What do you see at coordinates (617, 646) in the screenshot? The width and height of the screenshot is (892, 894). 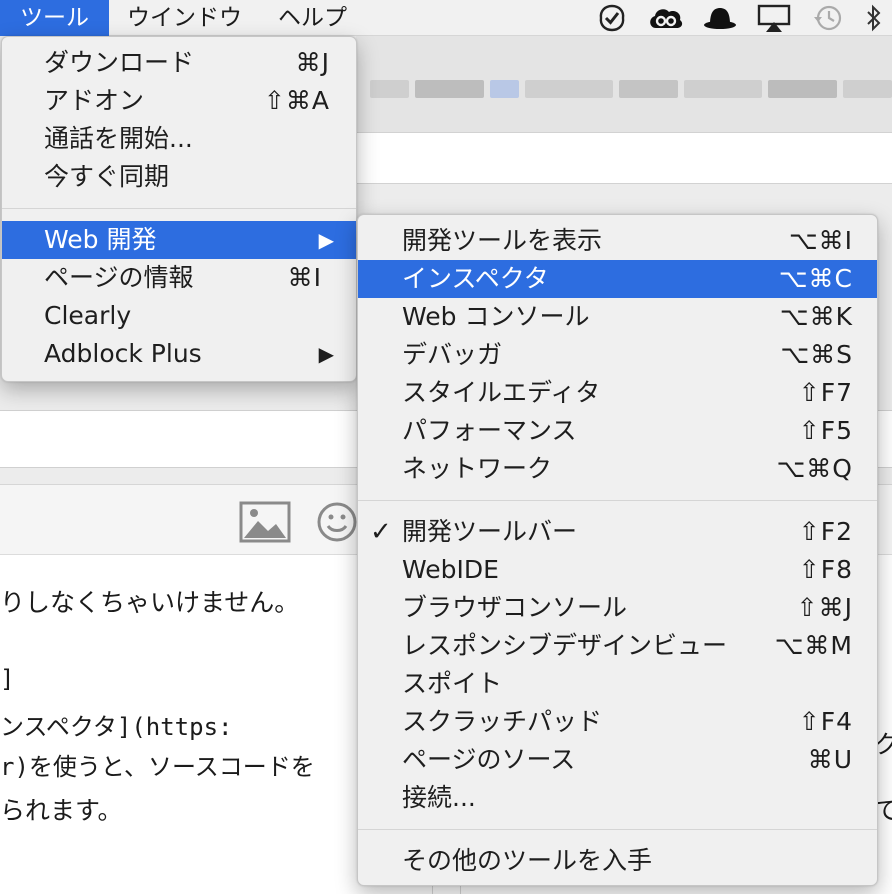 I see `menu-item-responsive-design-view: レスポンシブデザインビュー ⌥⌘M` at bounding box center [617, 646].